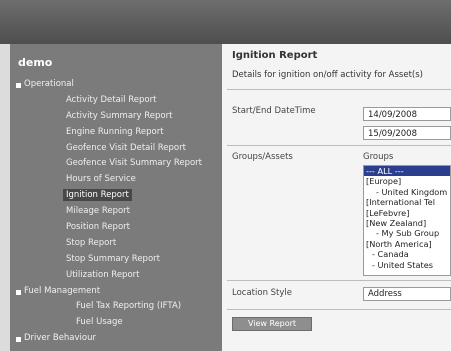 The image size is (451, 351). I want to click on list-option: - United Kingdom, so click(407, 192).